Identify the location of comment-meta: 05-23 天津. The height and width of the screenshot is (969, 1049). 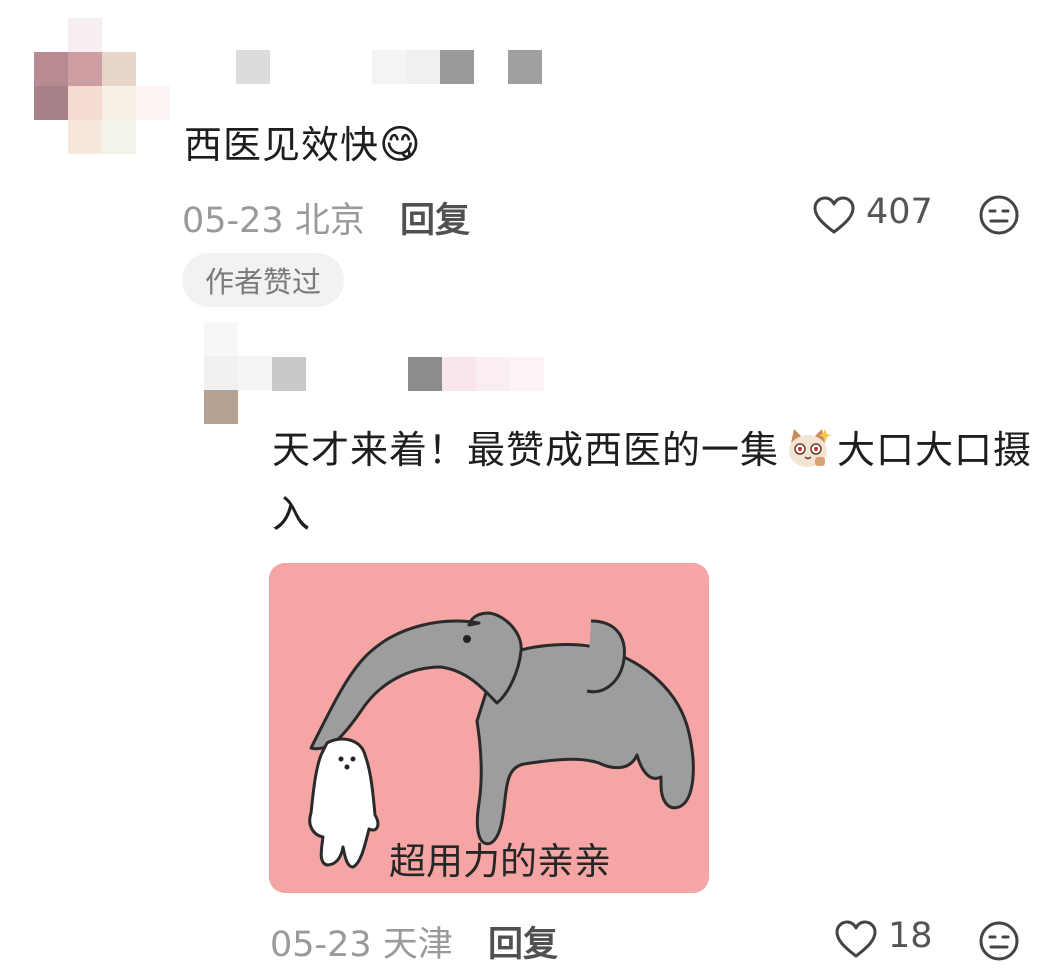
(361, 941).